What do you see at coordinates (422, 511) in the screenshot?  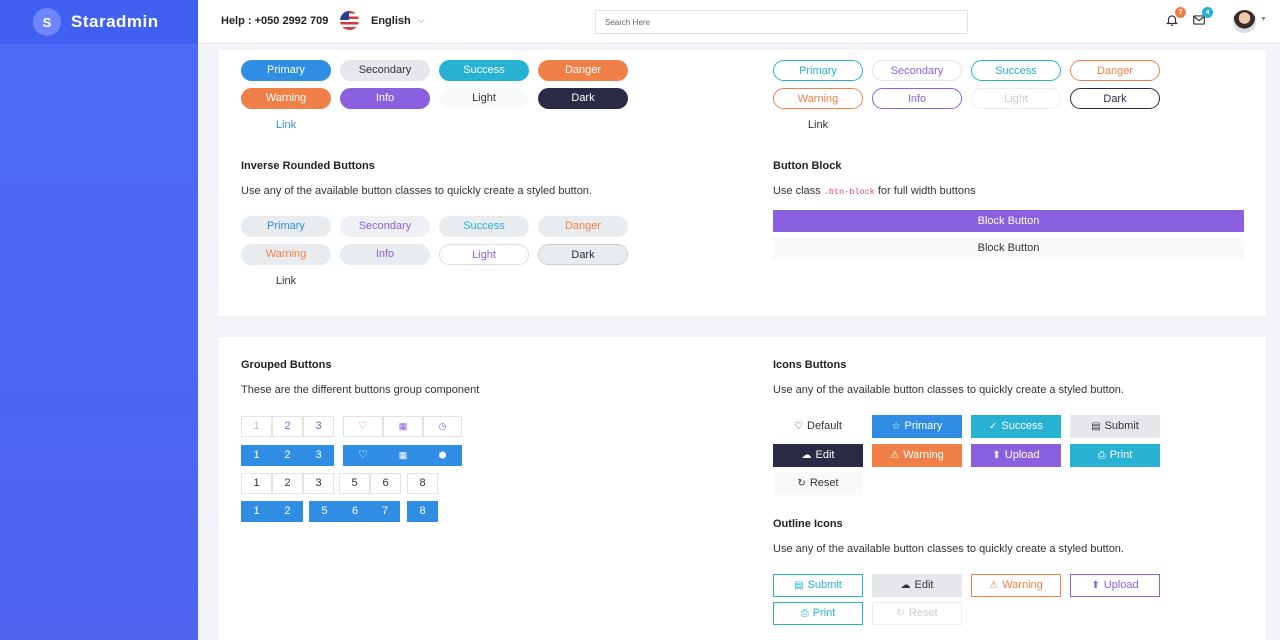 I see `toolbar2-button-8: 8` at bounding box center [422, 511].